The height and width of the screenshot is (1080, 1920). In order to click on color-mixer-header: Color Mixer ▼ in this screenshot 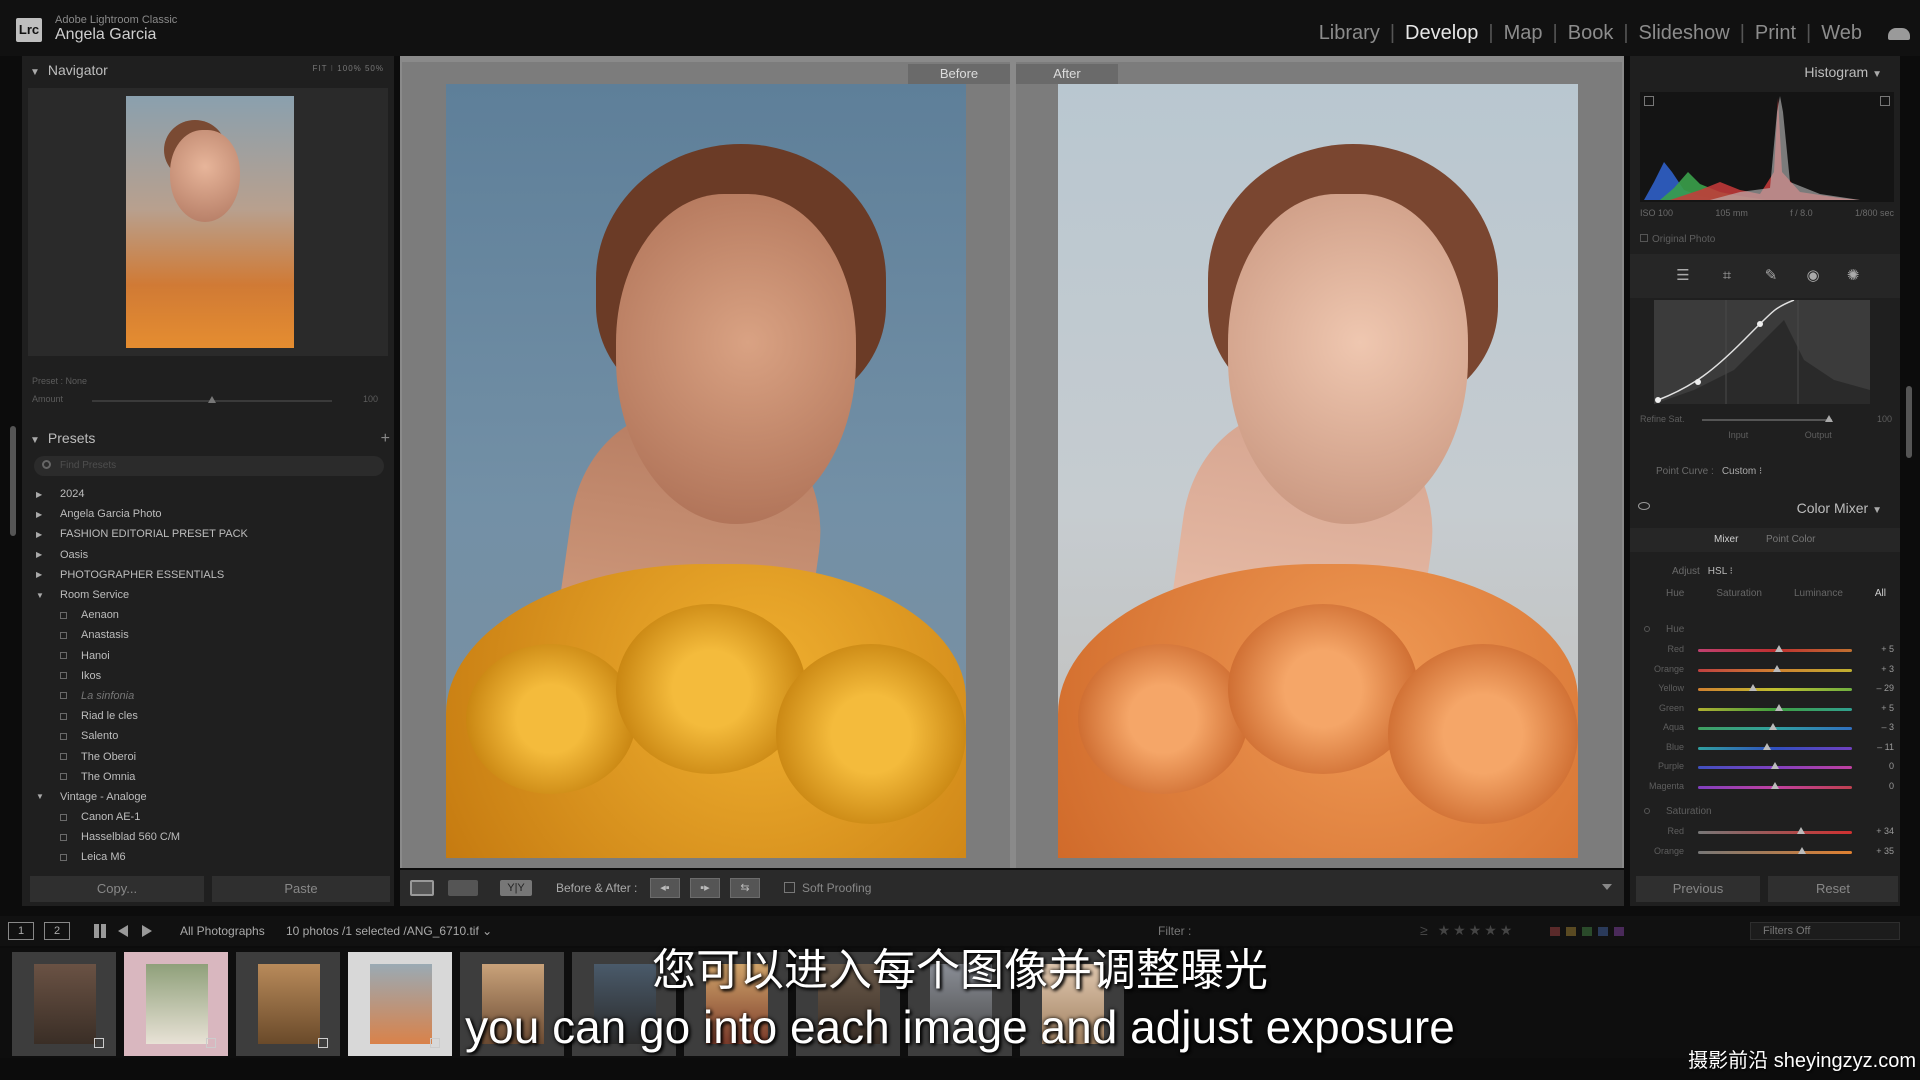, I will do `click(1765, 509)`.